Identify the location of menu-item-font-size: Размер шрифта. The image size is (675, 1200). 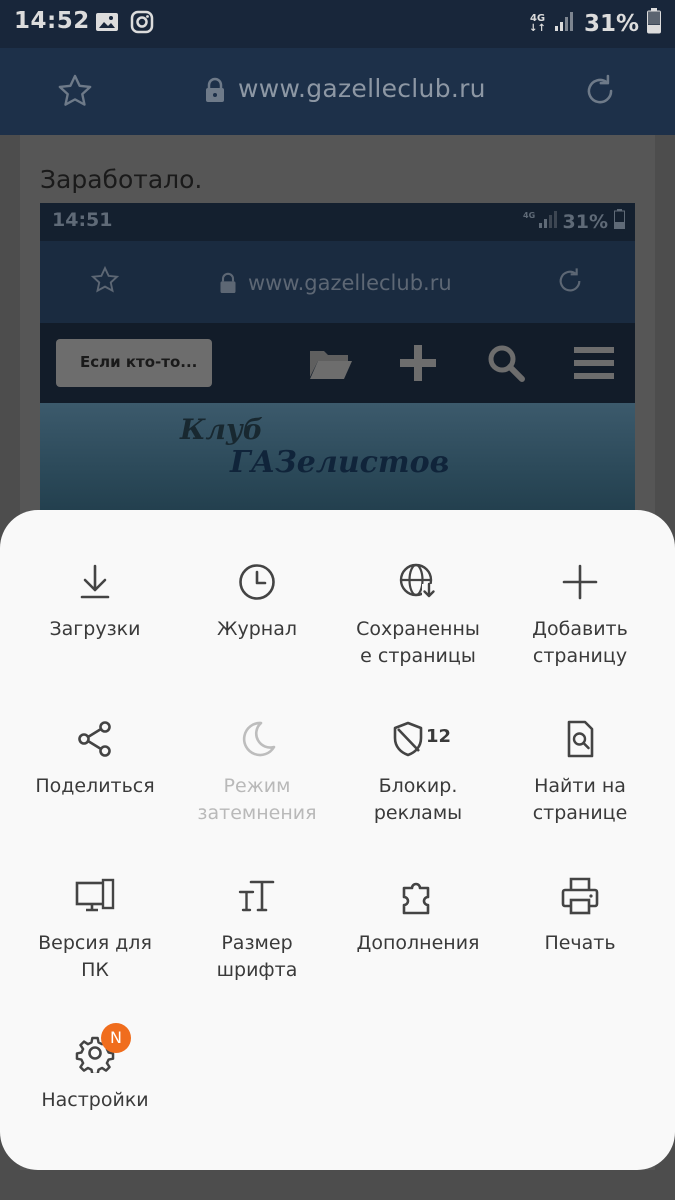
(257, 930).